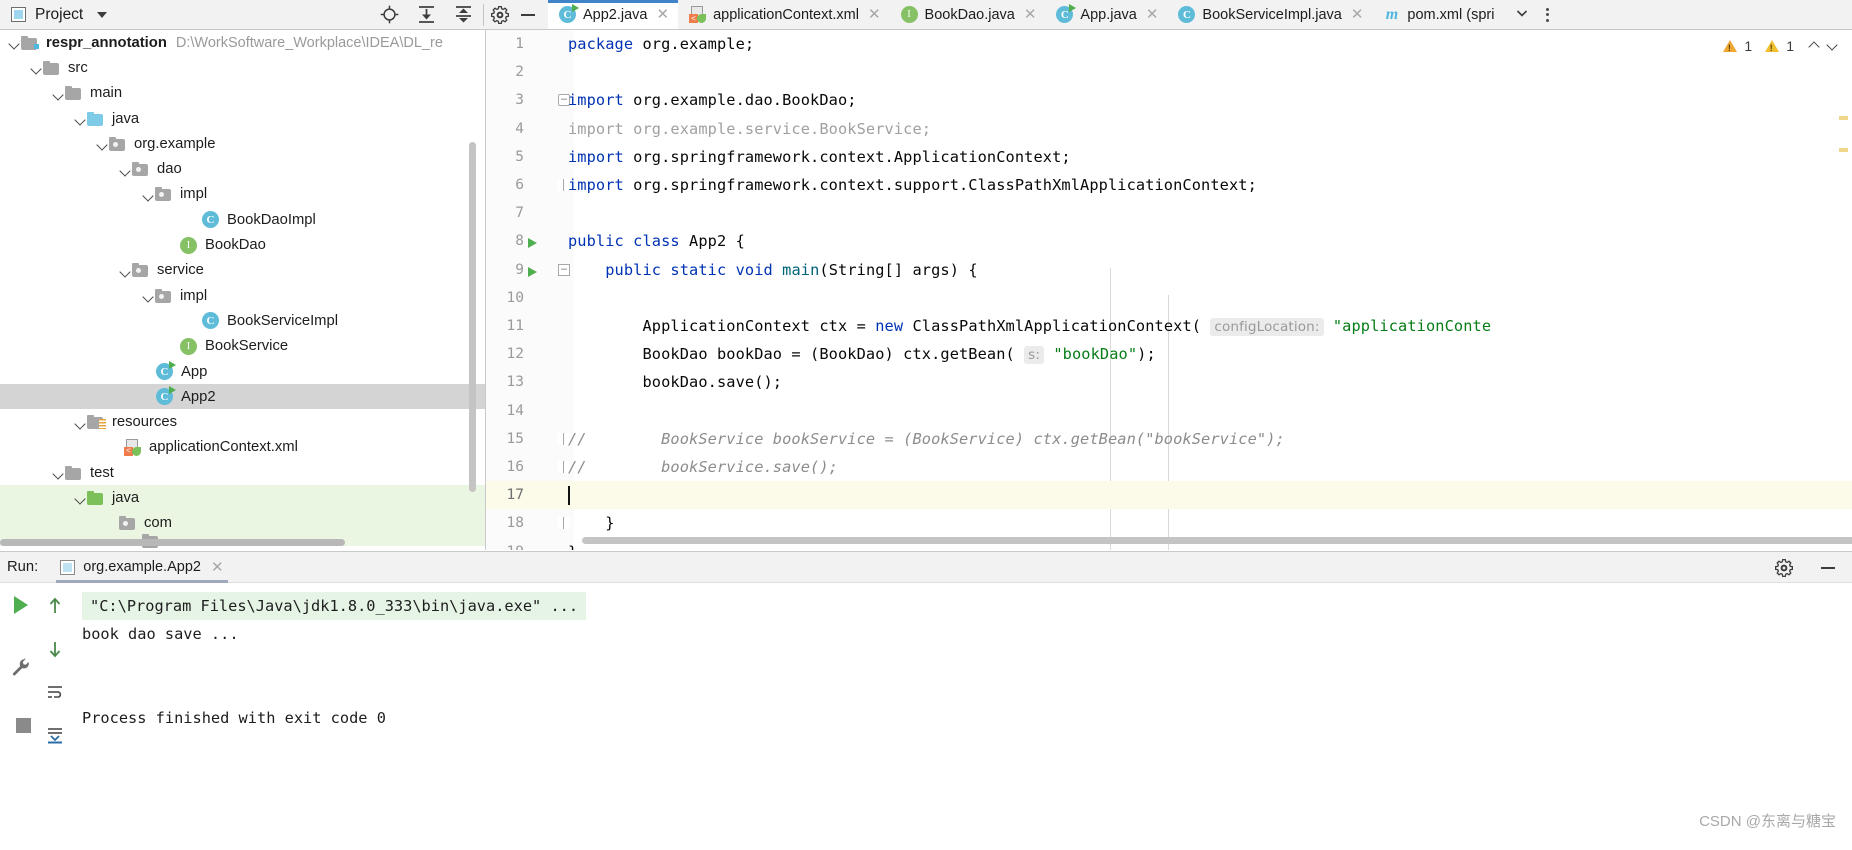 Image resolution: width=1852 pixels, height=850 pixels. I want to click on chevron-up-icon, so click(1814, 46).